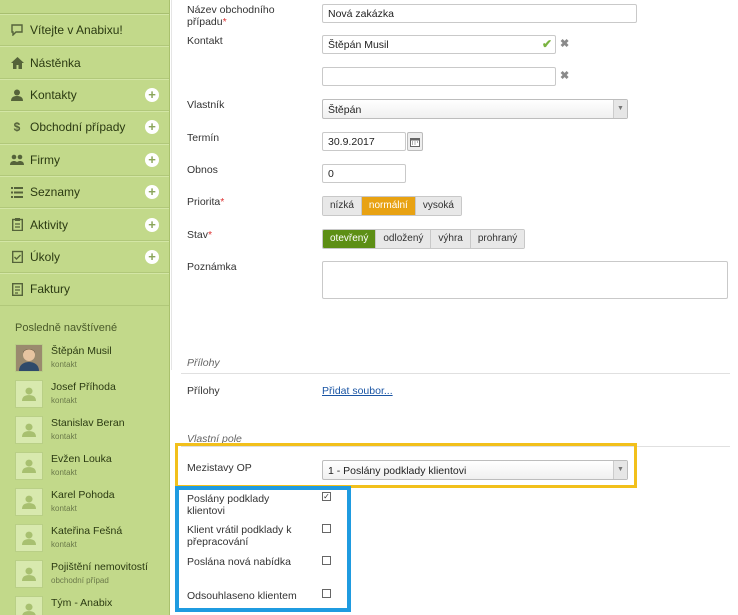  I want to click on checklist-icon, so click(17, 257).